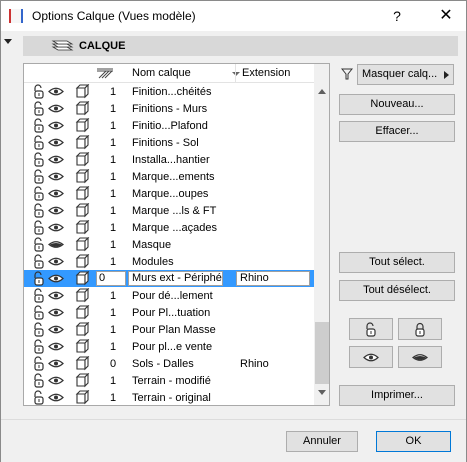 Image resolution: width=467 pixels, height=462 pixels. I want to click on table-row: 1 Finition...chéités, so click(169, 91).